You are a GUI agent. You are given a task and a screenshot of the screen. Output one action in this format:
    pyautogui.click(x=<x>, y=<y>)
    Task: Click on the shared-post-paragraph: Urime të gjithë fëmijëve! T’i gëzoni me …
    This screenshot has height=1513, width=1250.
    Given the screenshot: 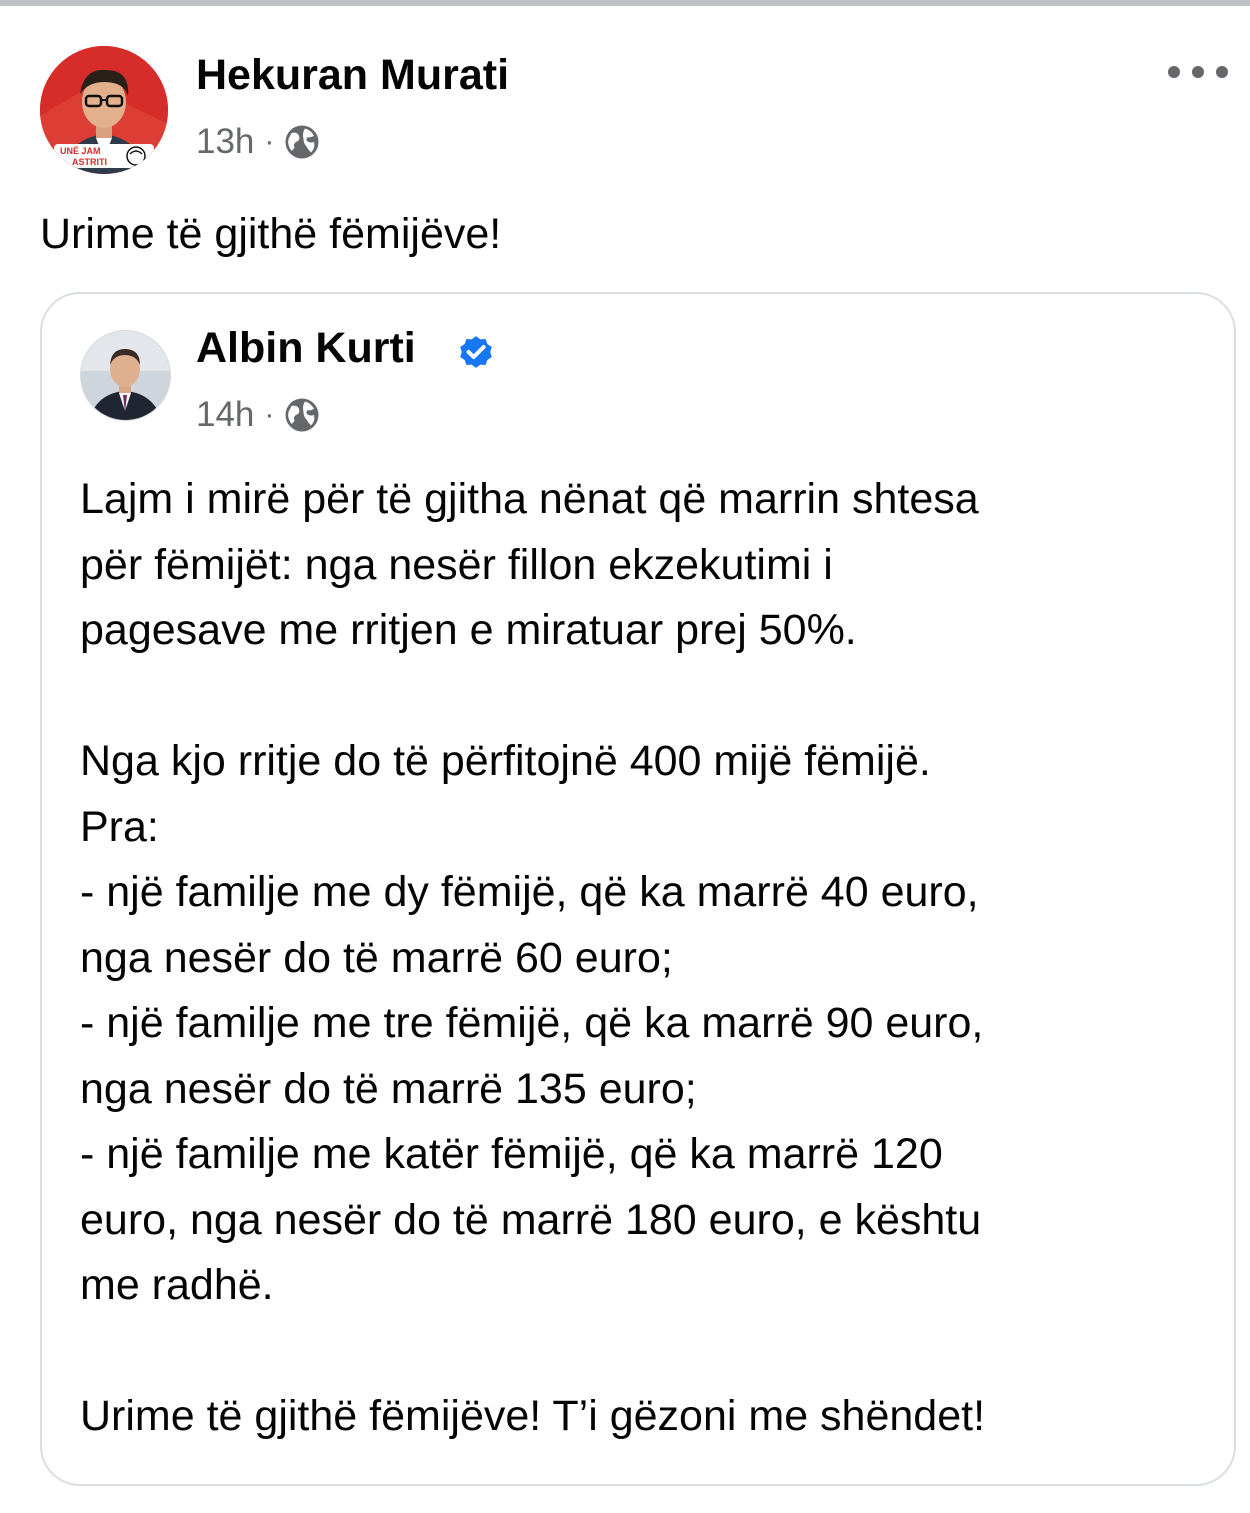 What is the action you would take?
    pyautogui.click(x=533, y=1416)
    